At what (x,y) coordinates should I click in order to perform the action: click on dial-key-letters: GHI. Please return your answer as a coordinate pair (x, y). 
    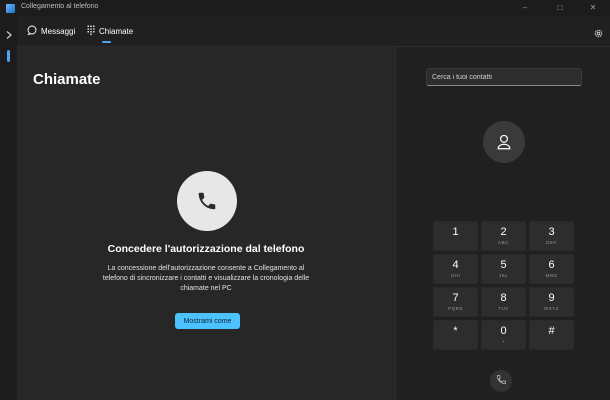
    Looking at the image, I should click on (455, 275).